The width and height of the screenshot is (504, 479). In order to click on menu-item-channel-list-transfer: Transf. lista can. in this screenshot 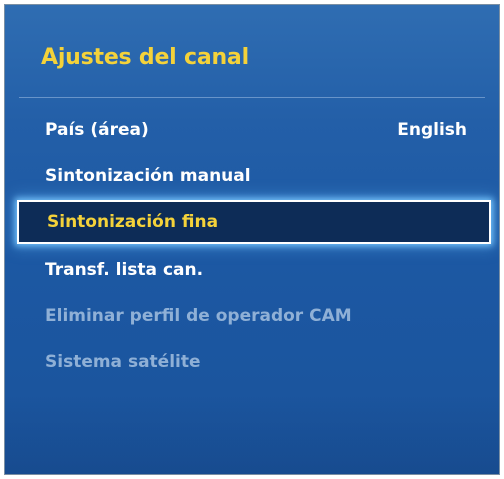, I will do `click(252, 270)`.